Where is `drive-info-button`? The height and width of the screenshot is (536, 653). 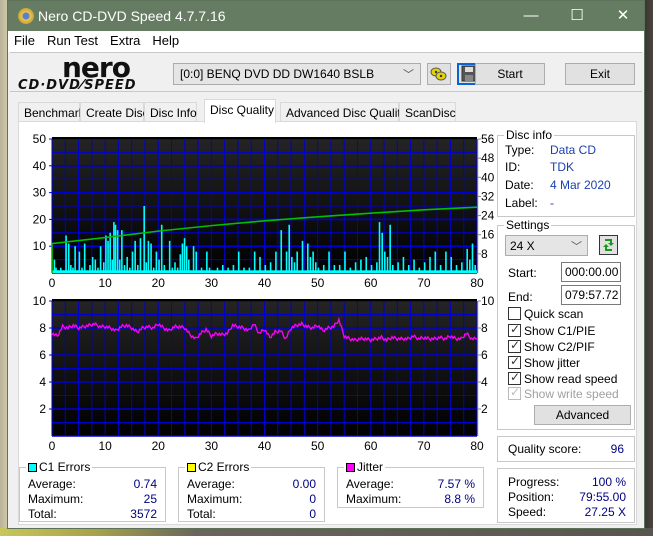
drive-info-button is located at coordinates (439, 74).